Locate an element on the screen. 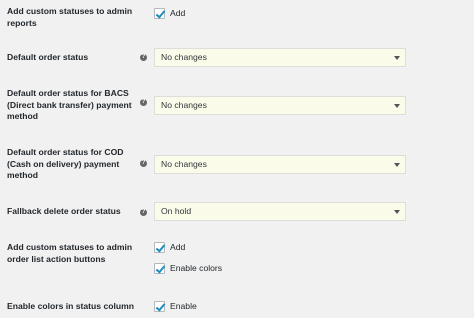 The height and width of the screenshot is (318, 474). admin-reports-checkbox-label: Add is located at coordinates (177, 13).